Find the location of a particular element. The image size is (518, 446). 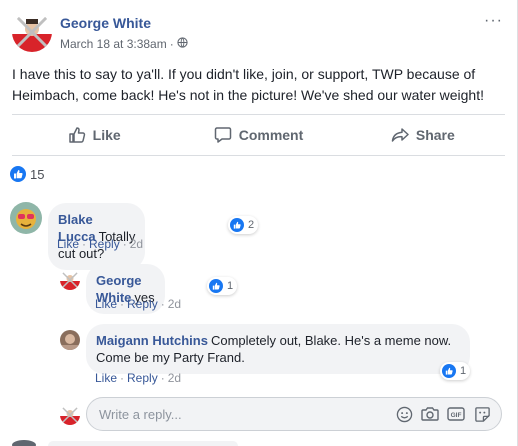

share-button: Share is located at coordinates (423, 135).